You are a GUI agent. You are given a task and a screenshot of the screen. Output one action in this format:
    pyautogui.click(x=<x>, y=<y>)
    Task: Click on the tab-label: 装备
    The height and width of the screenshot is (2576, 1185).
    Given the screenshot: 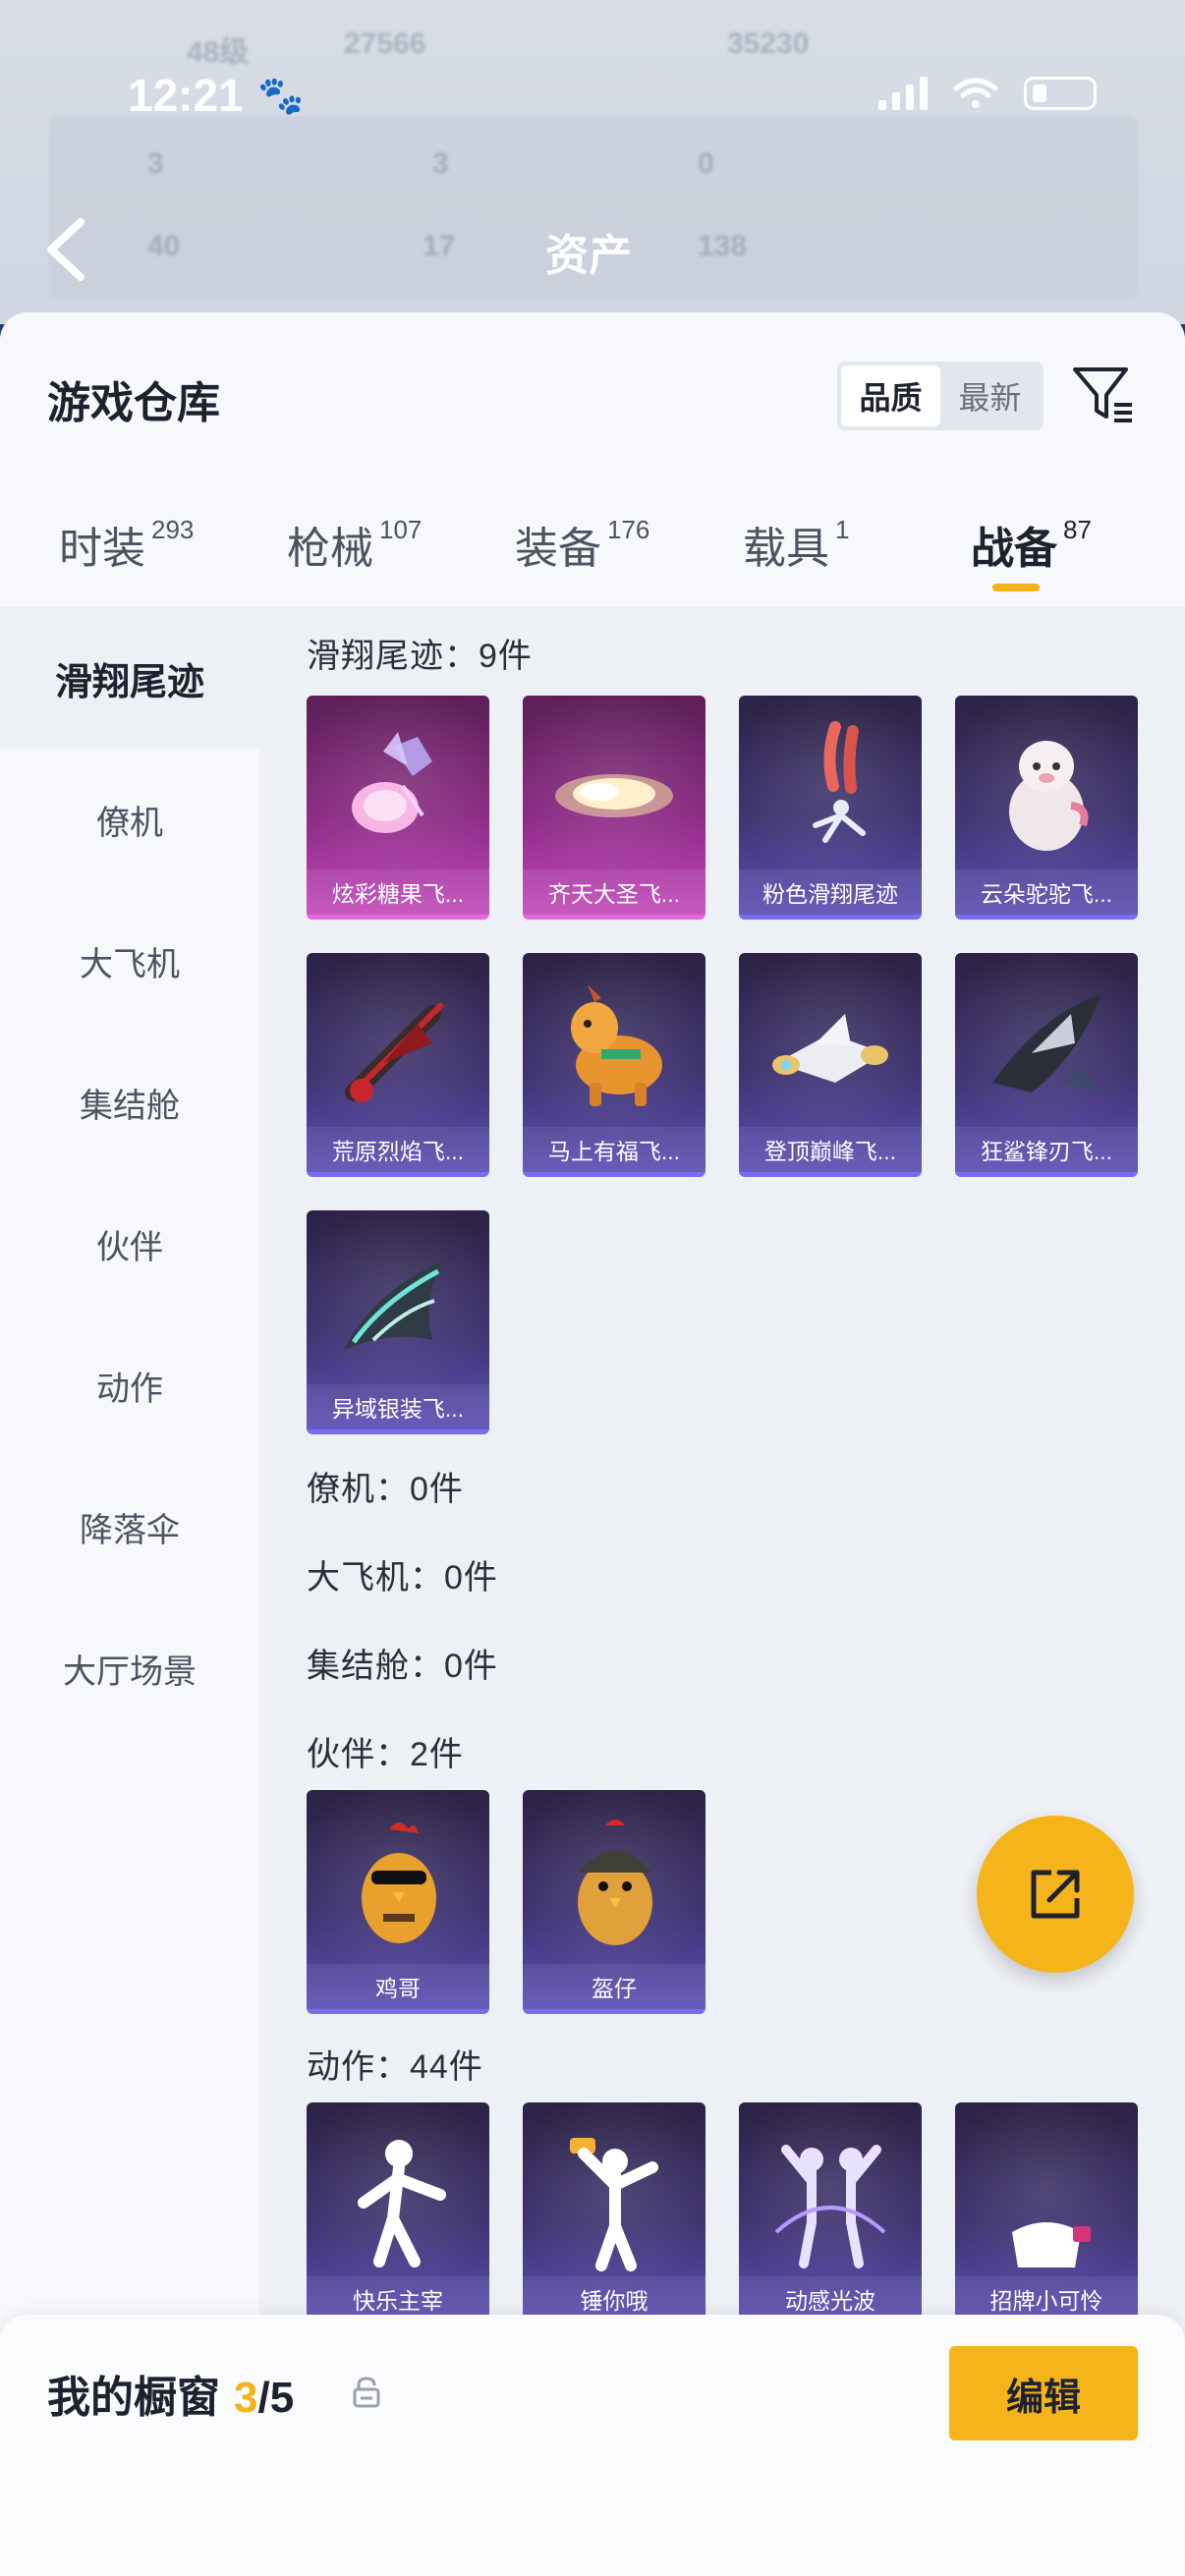 What is the action you would take?
    pyautogui.click(x=558, y=549)
    